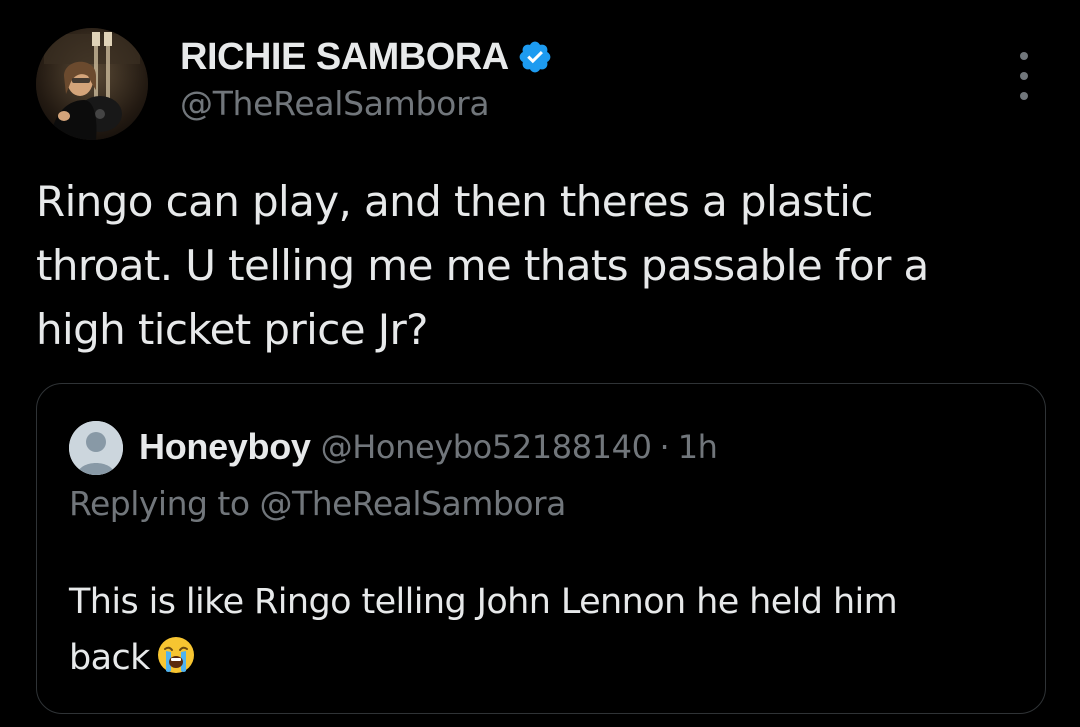 This screenshot has width=1080, height=727. Describe the element at coordinates (698, 447) in the screenshot. I see `quoted-timestamp: 1h` at that location.